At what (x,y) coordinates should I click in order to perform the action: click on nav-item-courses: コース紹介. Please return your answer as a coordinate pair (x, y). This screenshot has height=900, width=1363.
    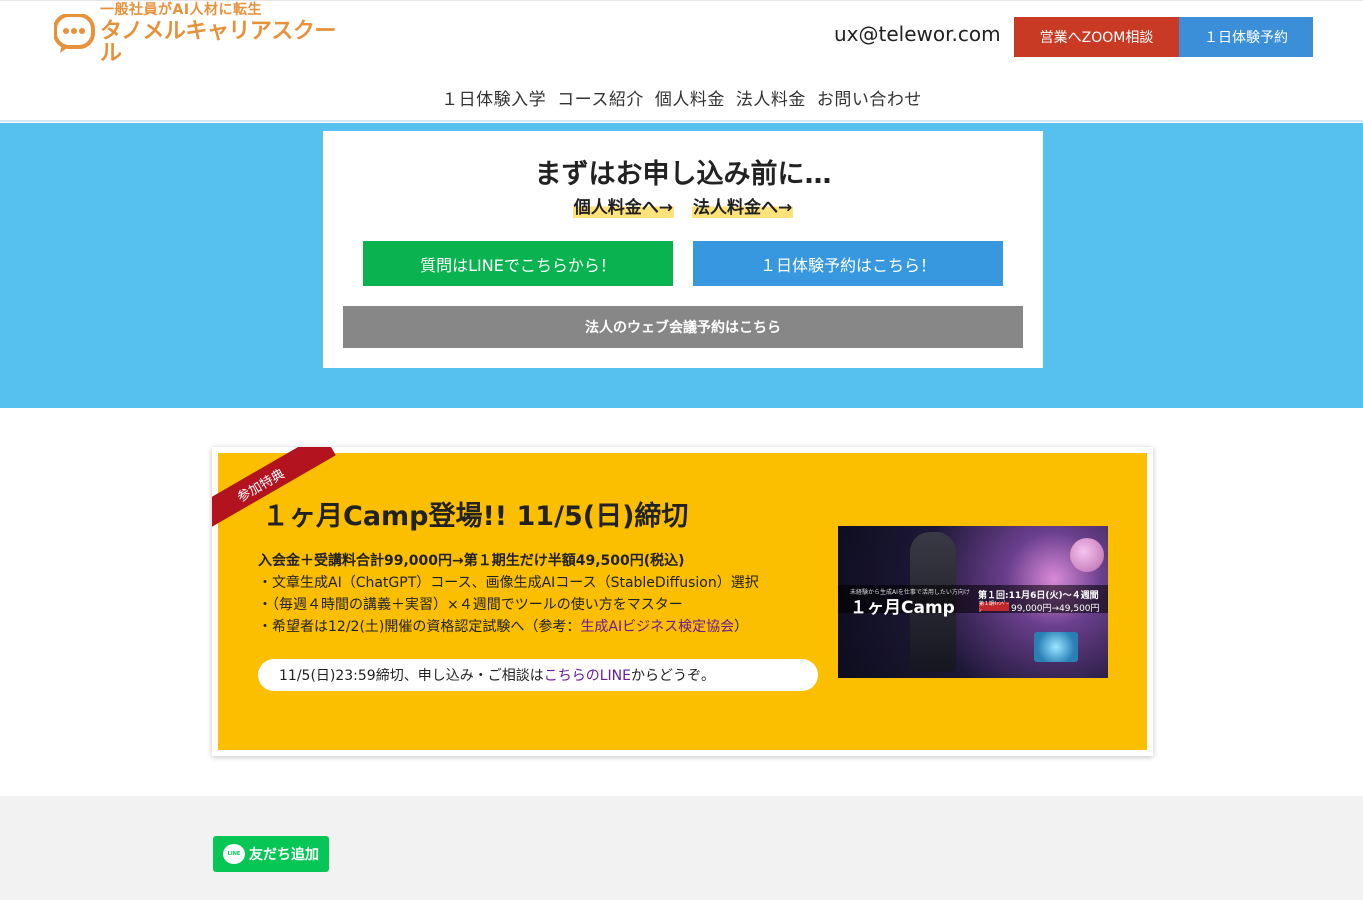
    Looking at the image, I should click on (600, 97).